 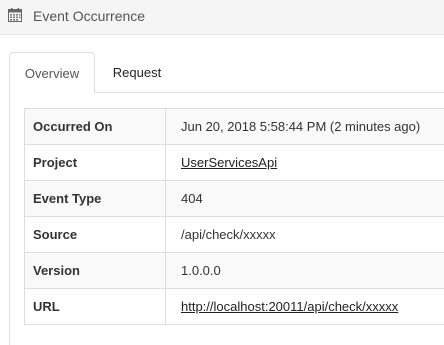 I want to click on panel-header: Event Occurrence, so click(x=222, y=17).